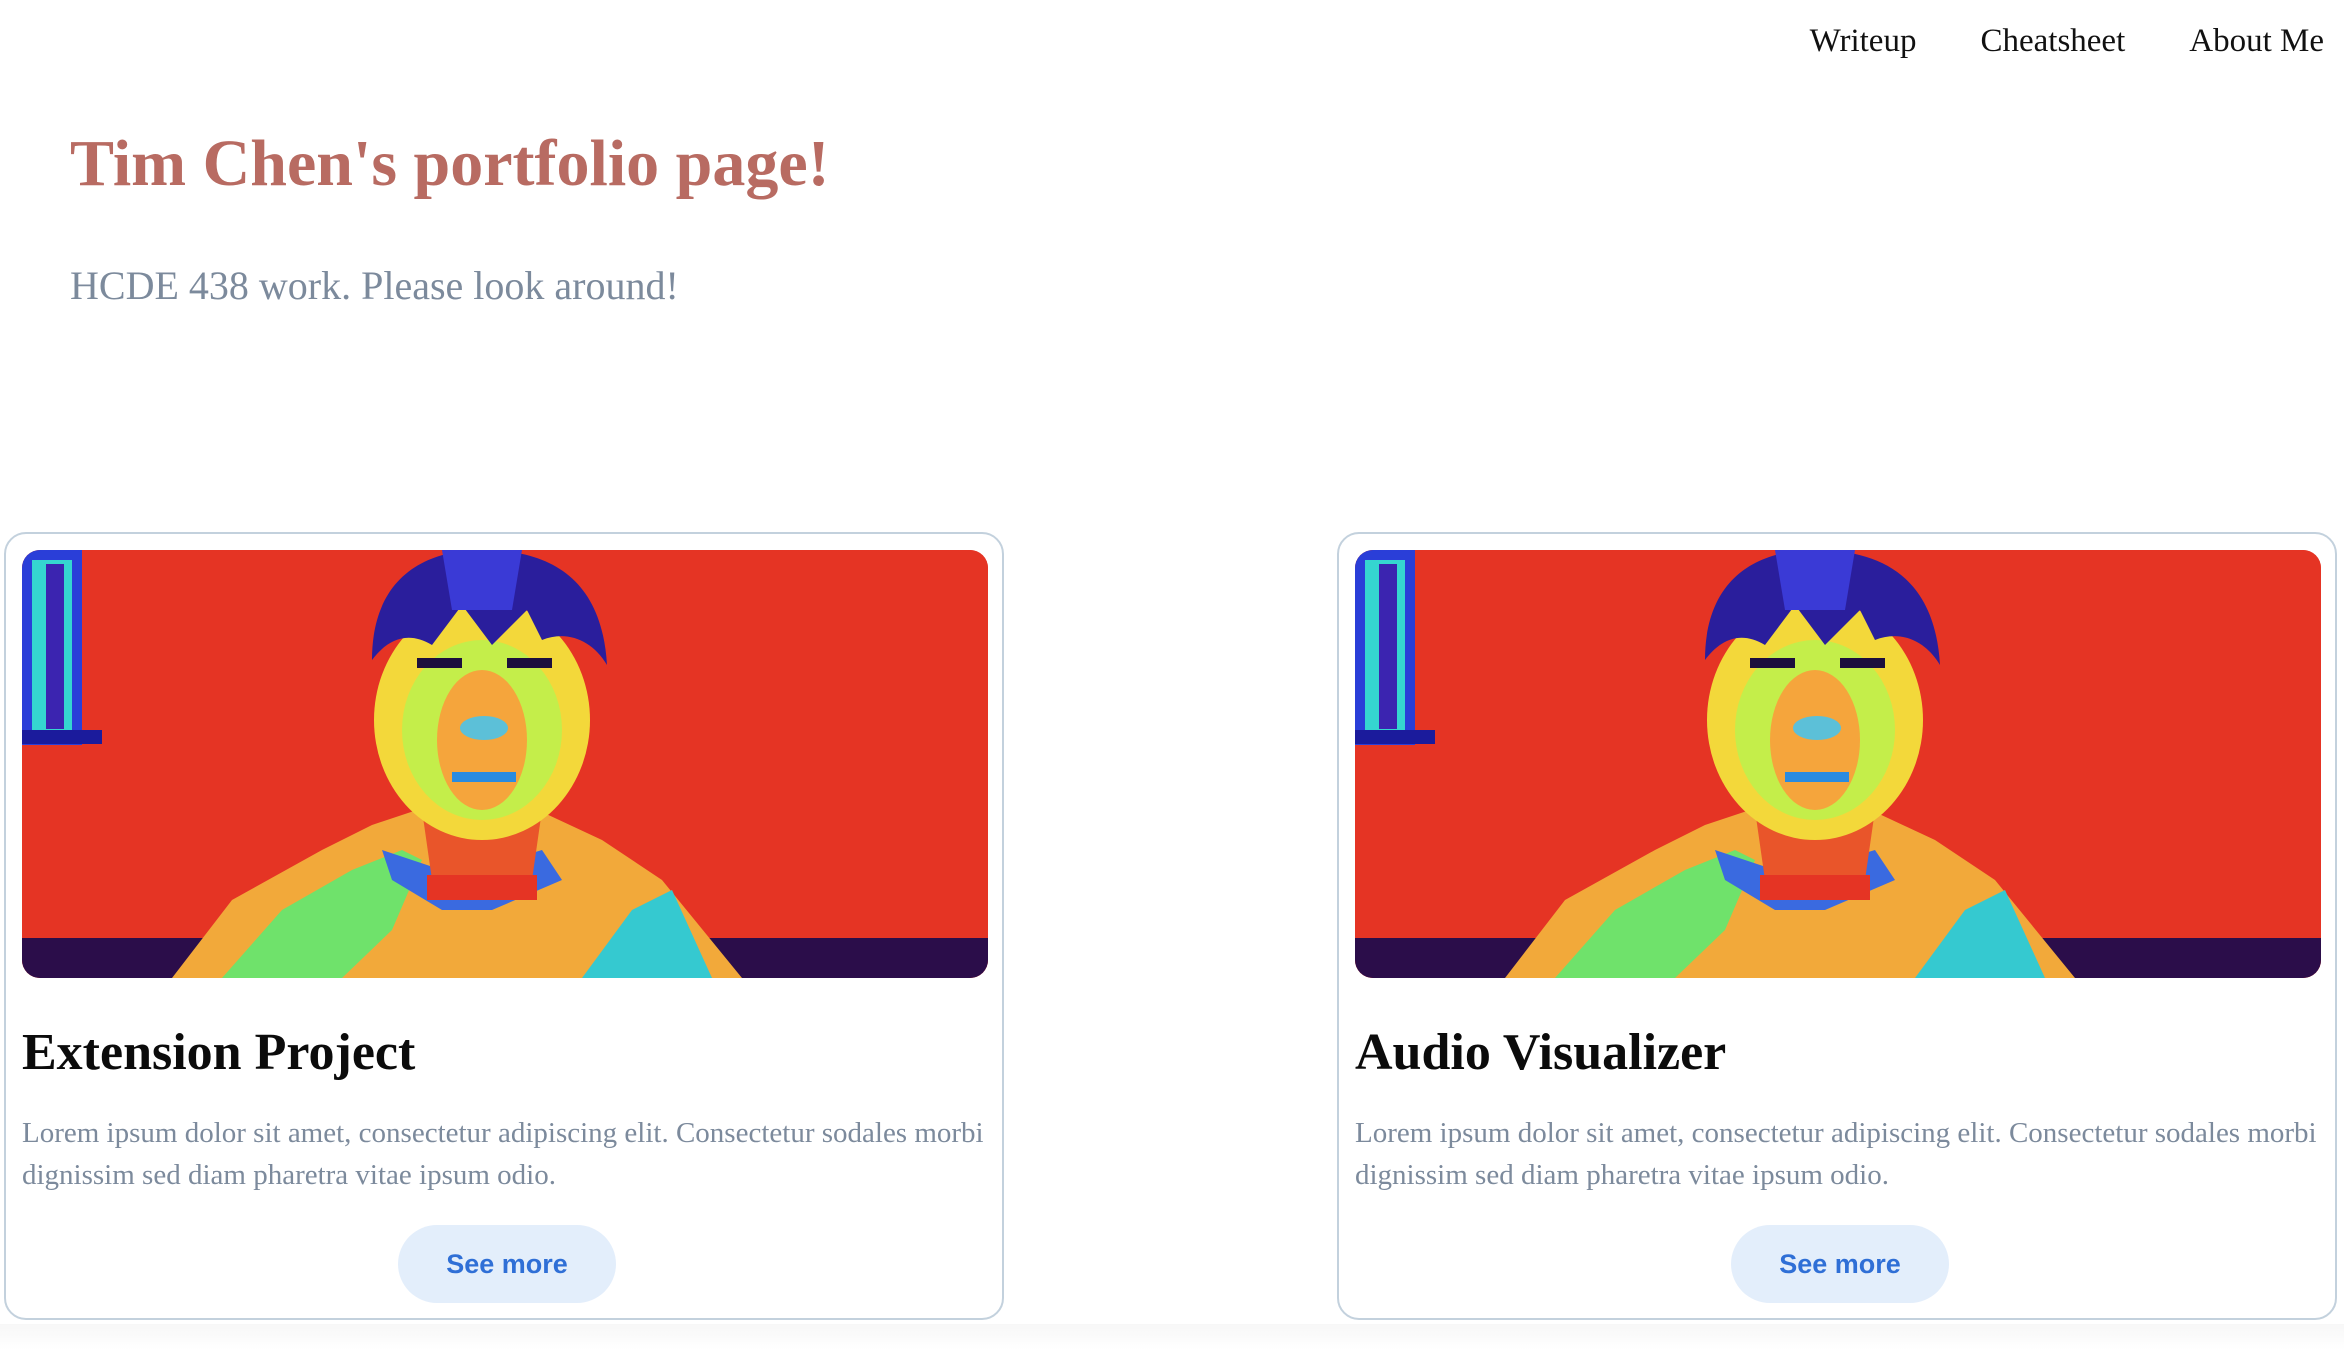 Image resolution: width=2344 pixels, height=1350 pixels. What do you see at coordinates (374, 285) in the screenshot?
I see `page-subtitle: HCDE 438 work. Please look around!` at bounding box center [374, 285].